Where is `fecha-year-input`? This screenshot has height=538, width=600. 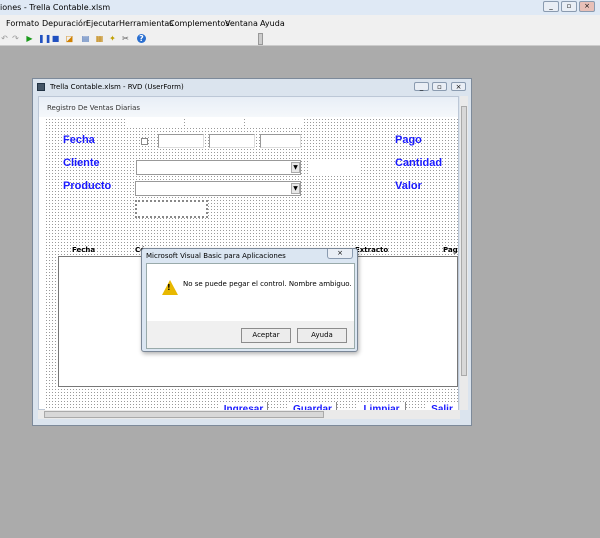 fecha-year-input is located at coordinates (280, 141).